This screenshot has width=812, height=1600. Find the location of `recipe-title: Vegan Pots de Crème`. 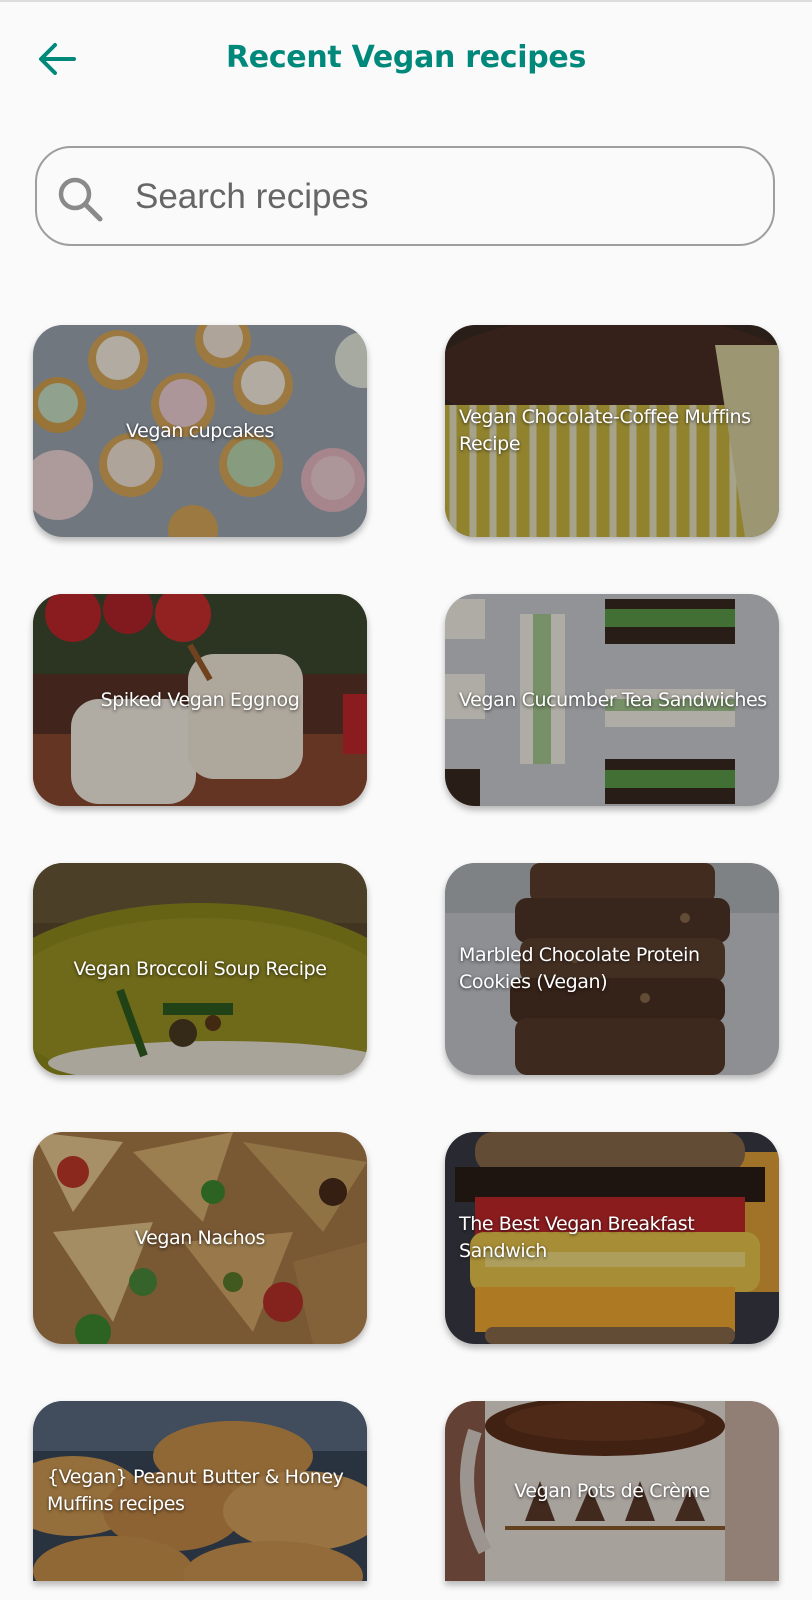

recipe-title: Vegan Pots de Crème is located at coordinates (612, 1490).